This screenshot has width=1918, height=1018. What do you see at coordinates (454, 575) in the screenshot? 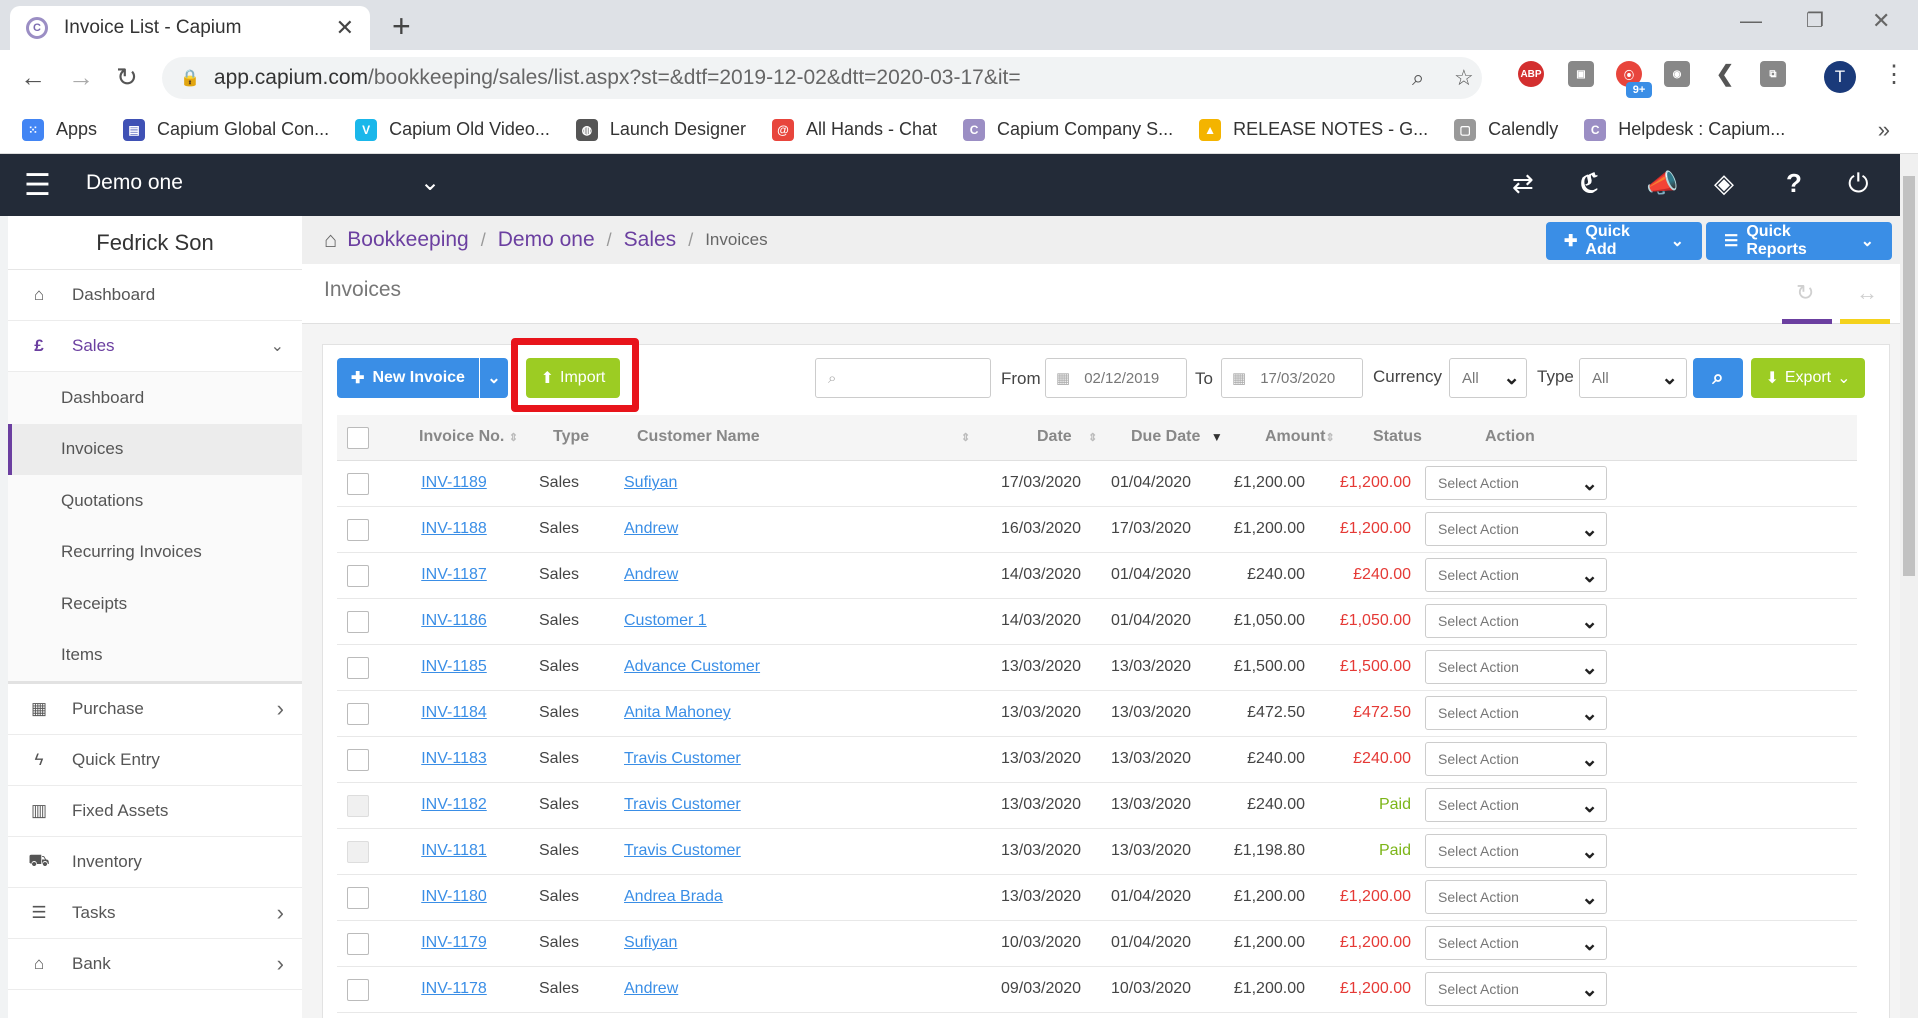
I see `invoice-number-link: INV-1187` at bounding box center [454, 575].